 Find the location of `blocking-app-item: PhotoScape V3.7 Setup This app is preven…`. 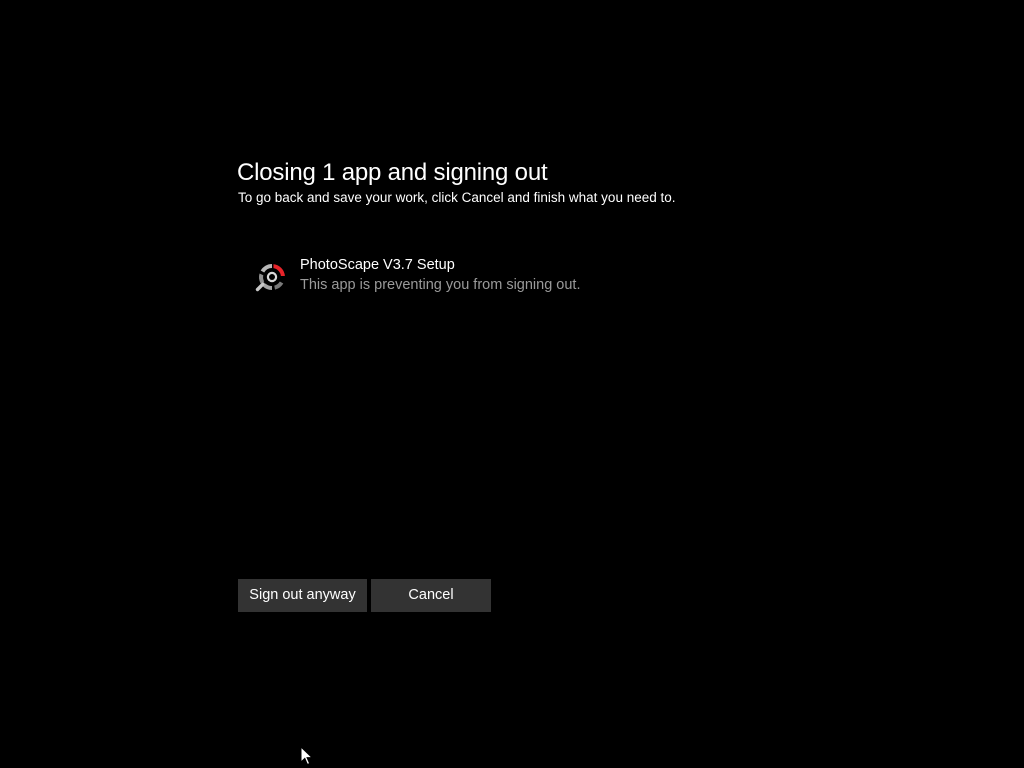

blocking-app-item: PhotoScape V3.7 Setup This app is preven… is located at coordinates (464, 278).